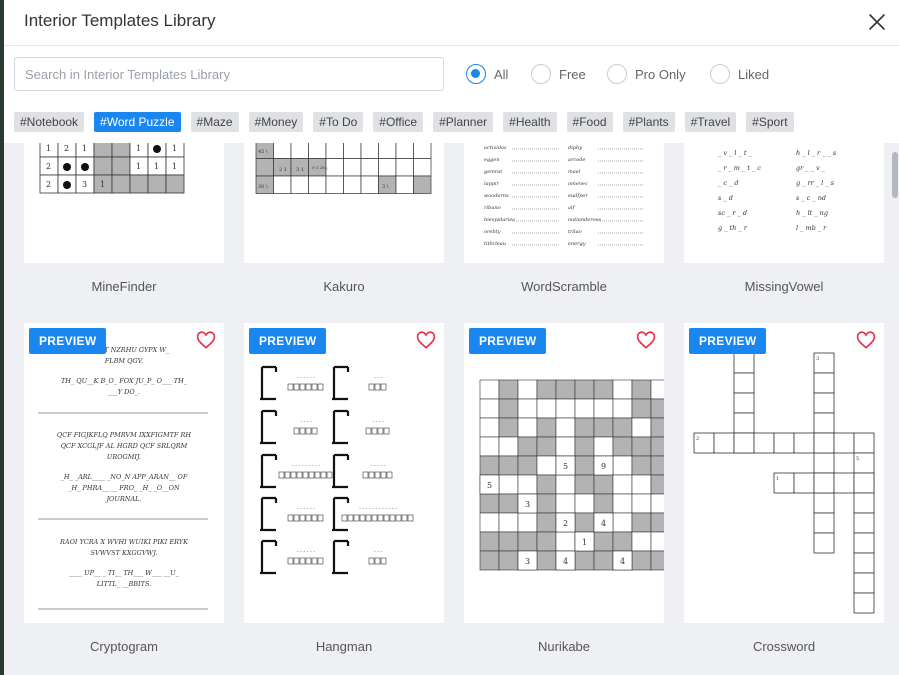 The height and width of the screenshot is (675, 899). What do you see at coordinates (564, 286) in the screenshot?
I see `template-name: WordScramble` at bounding box center [564, 286].